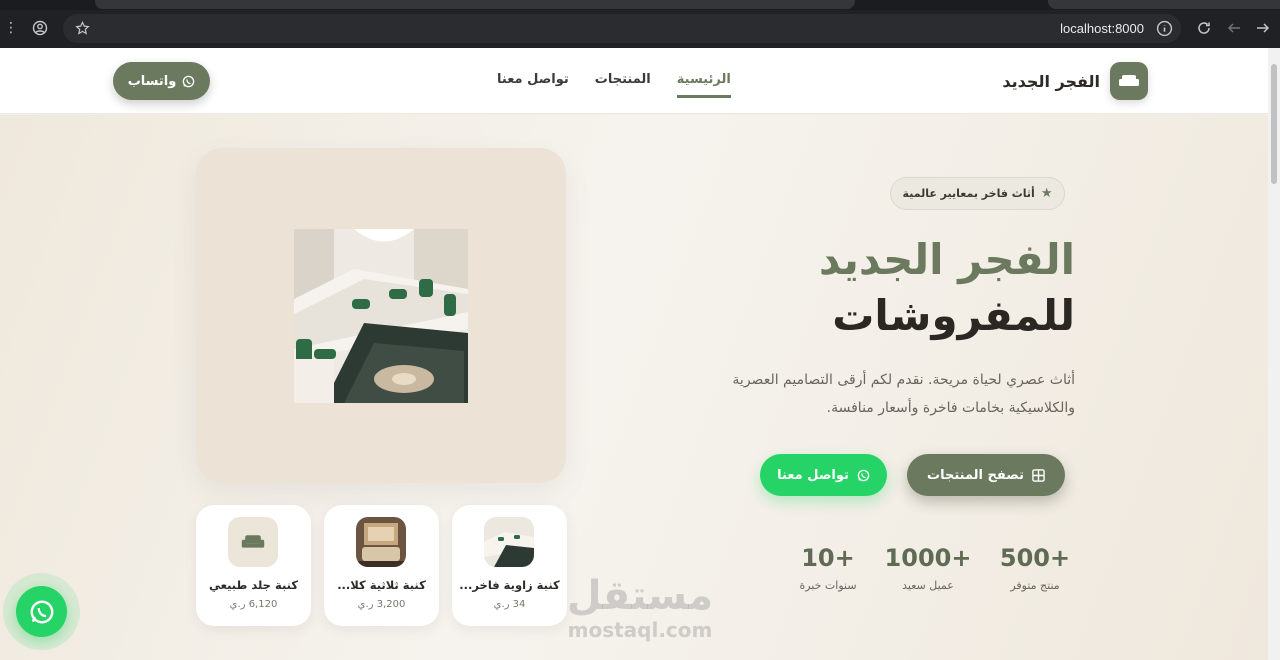 This screenshot has width=1280, height=660. I want to click on stat-number: +1000, so click(928, 558).